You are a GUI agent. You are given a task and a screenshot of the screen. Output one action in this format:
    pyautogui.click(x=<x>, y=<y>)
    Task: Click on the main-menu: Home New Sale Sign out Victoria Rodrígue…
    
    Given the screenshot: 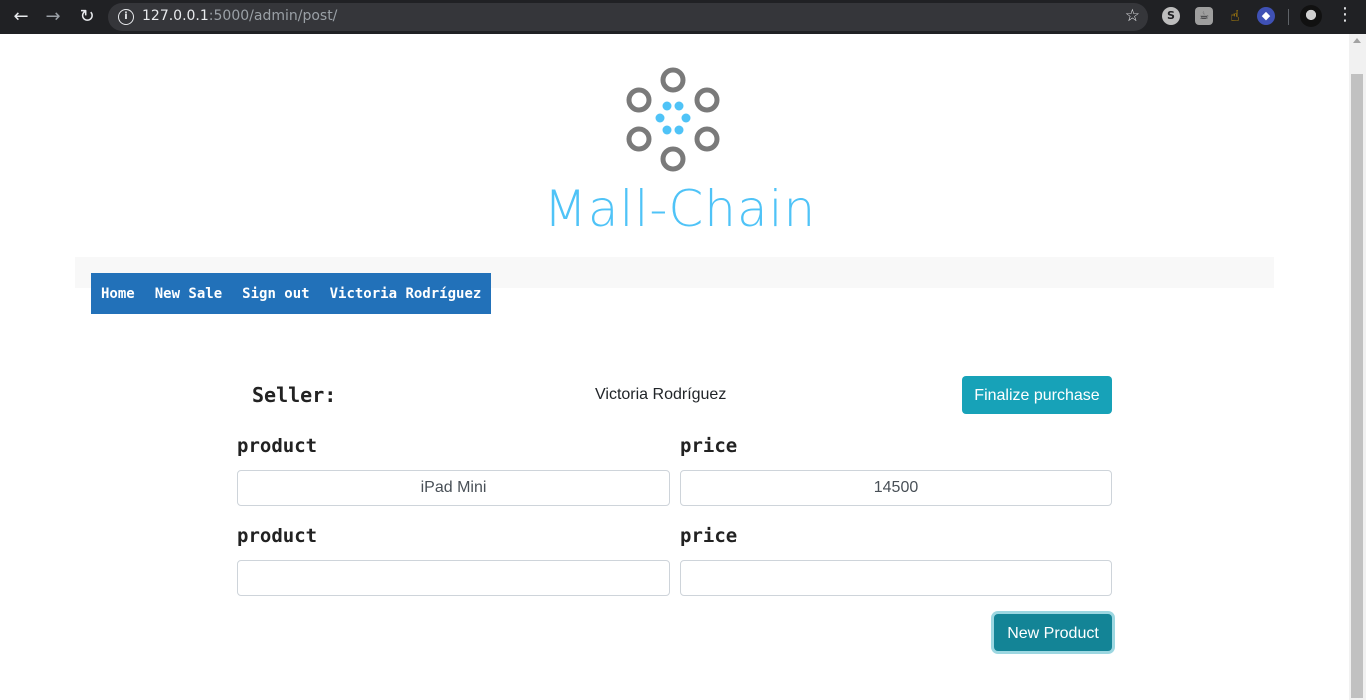 What is the action you would take?
    pyautogui.click(x=291, y=293)
    